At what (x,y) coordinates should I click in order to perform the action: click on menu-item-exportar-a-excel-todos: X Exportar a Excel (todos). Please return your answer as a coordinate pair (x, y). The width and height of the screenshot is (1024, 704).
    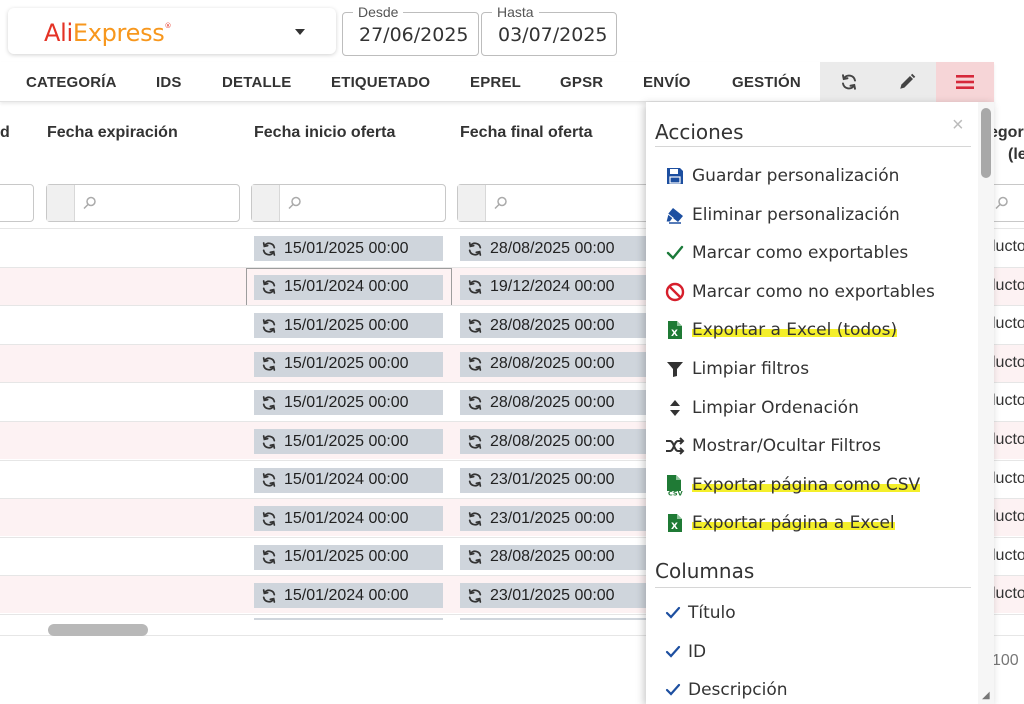
    Looking at the image, I should click on (781, 330).